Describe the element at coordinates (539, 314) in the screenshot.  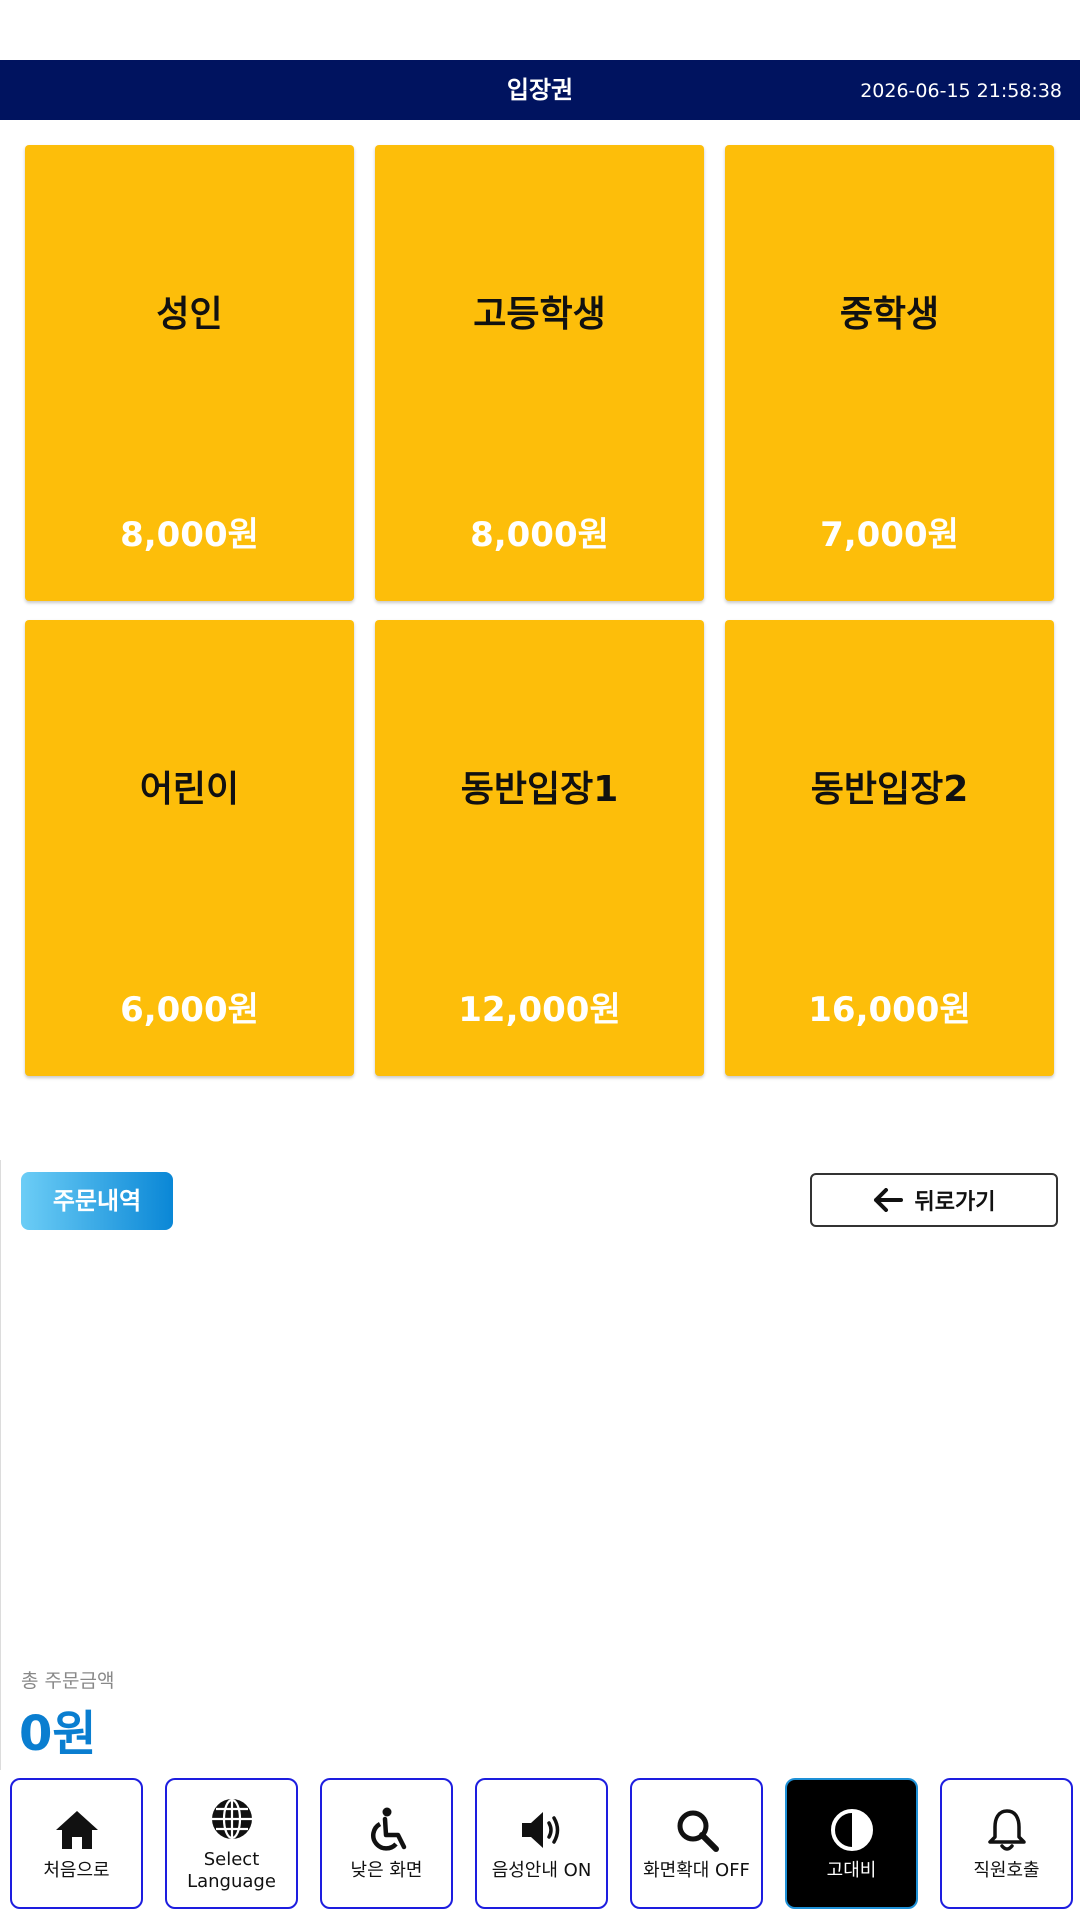
I see `ticket-name: 고등학생` at that location.